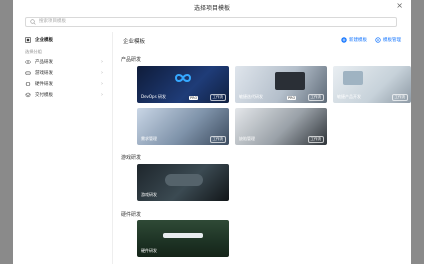  What do you see at coordinates (281, 126) in the screenshot?
I see `template-card-defects: 缺陷管理 工作流` at bounding box center [281, 126].